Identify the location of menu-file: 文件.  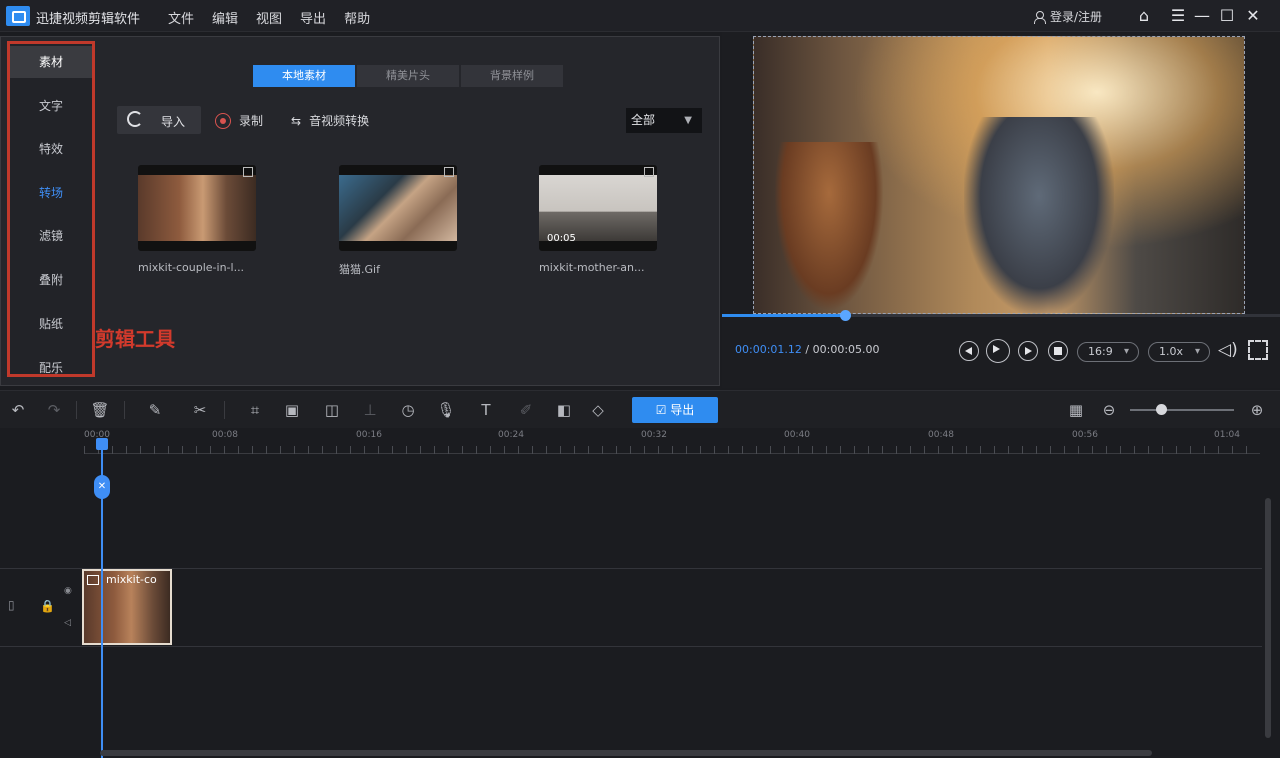
(181, 17).